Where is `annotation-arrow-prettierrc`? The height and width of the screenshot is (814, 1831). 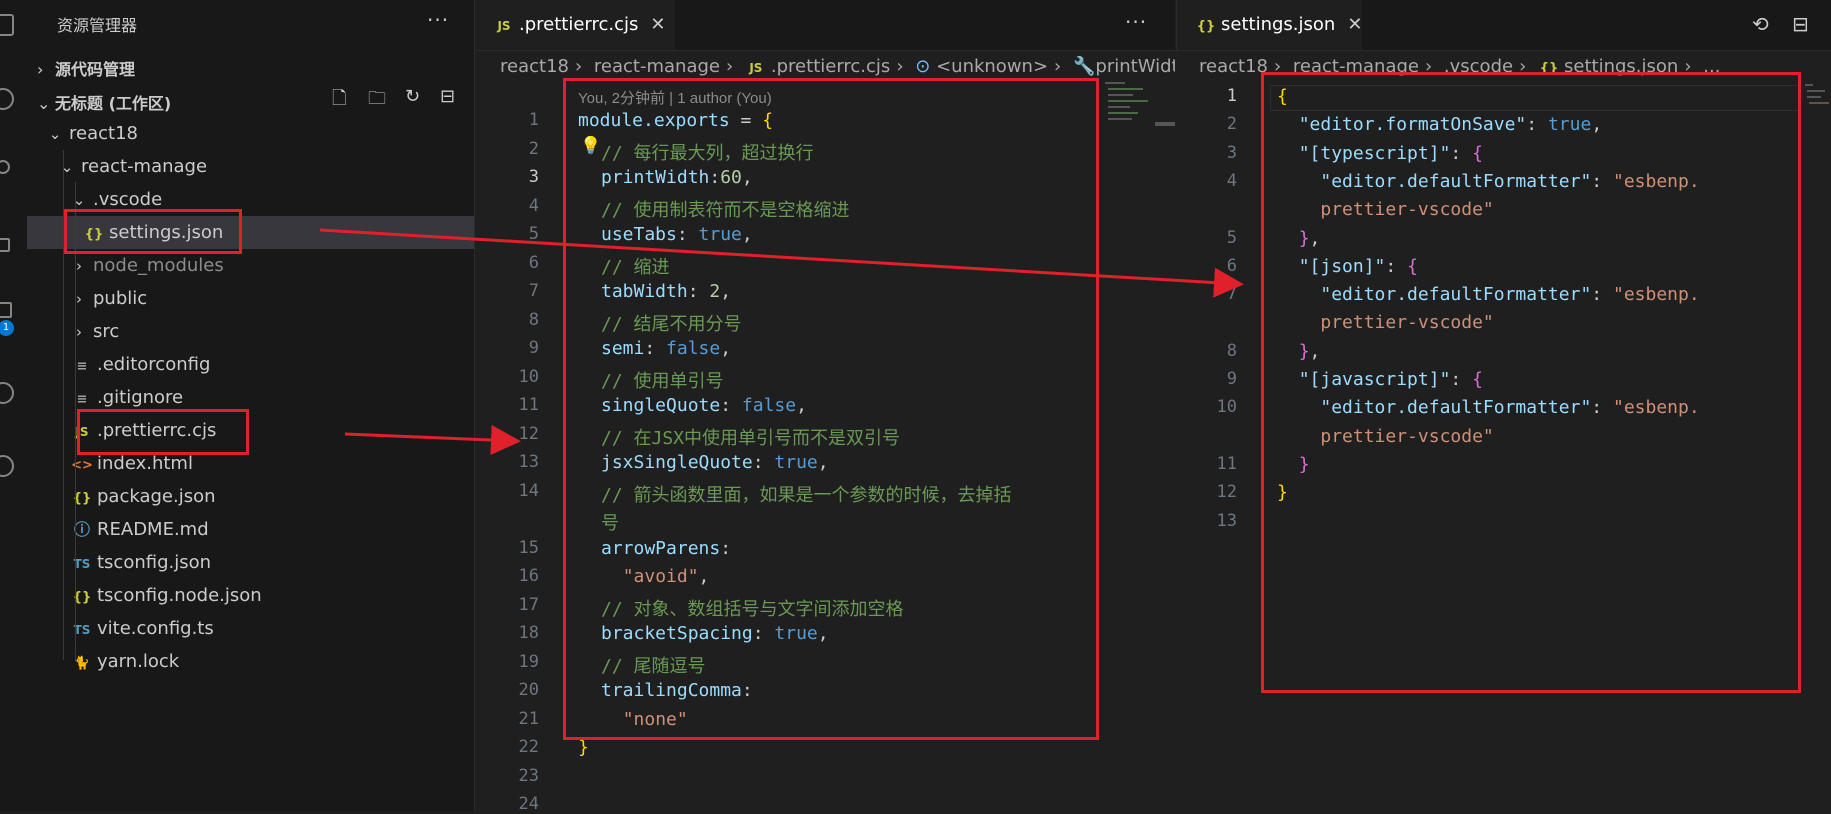 annotation-arrow-prettierrc is located at coordinates (432, 440).